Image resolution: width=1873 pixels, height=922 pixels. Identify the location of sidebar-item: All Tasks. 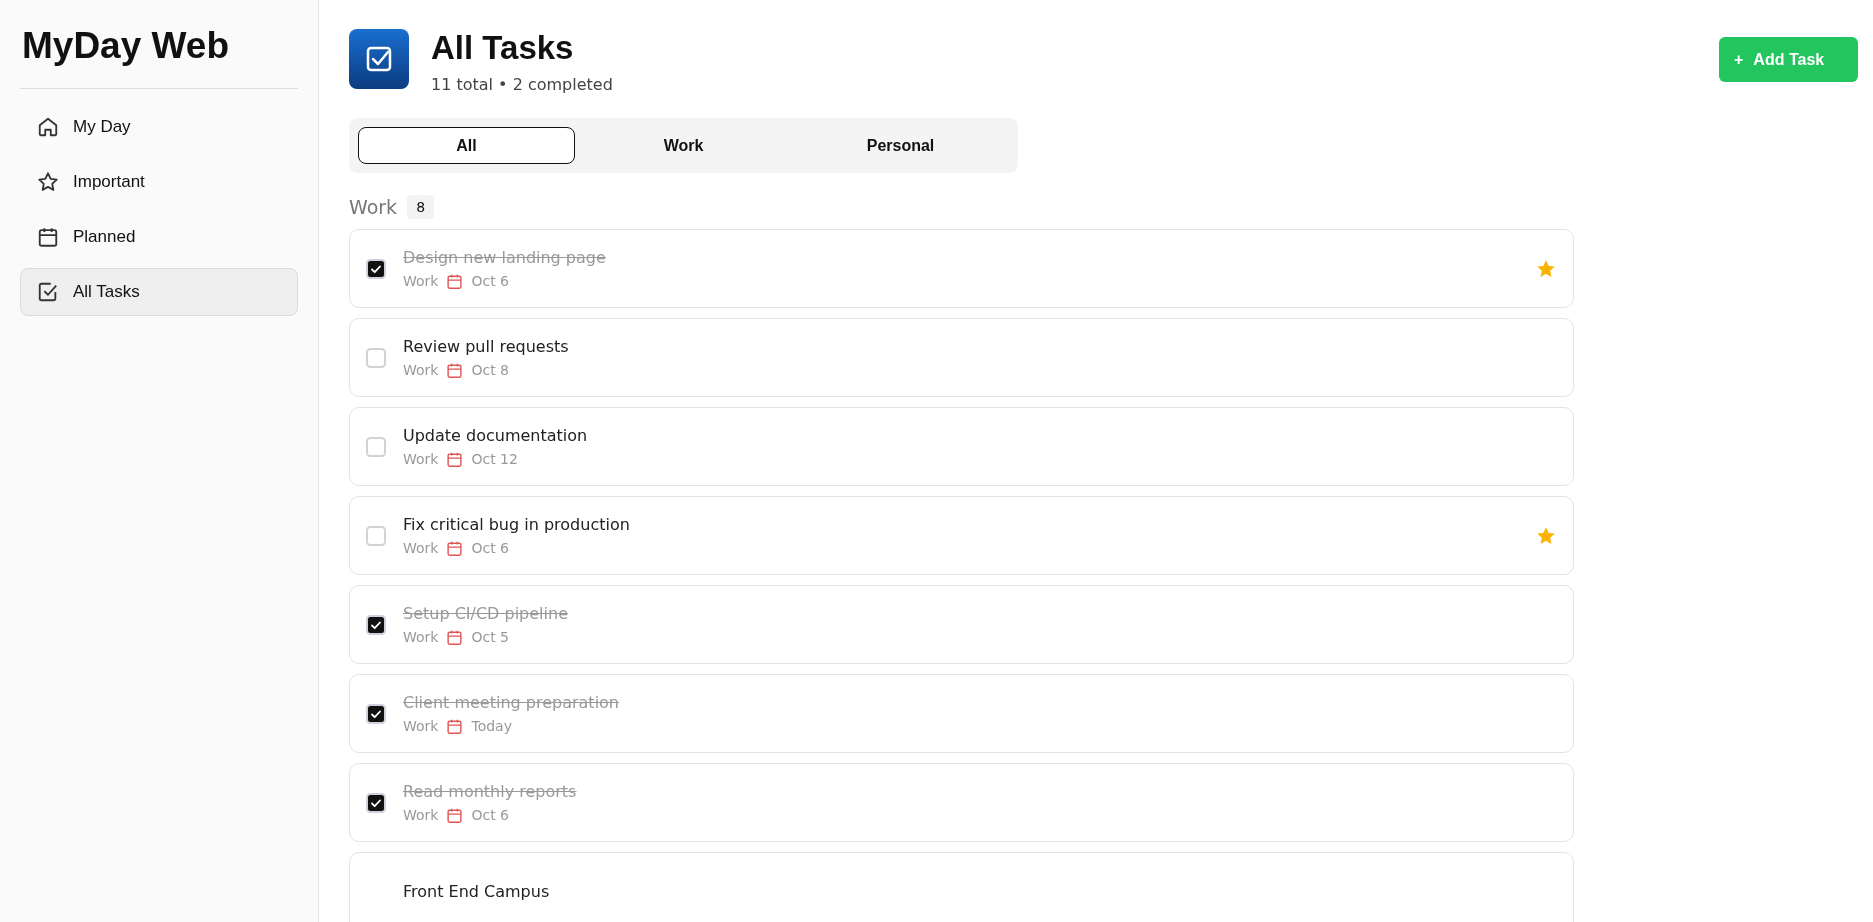
(159, 292).